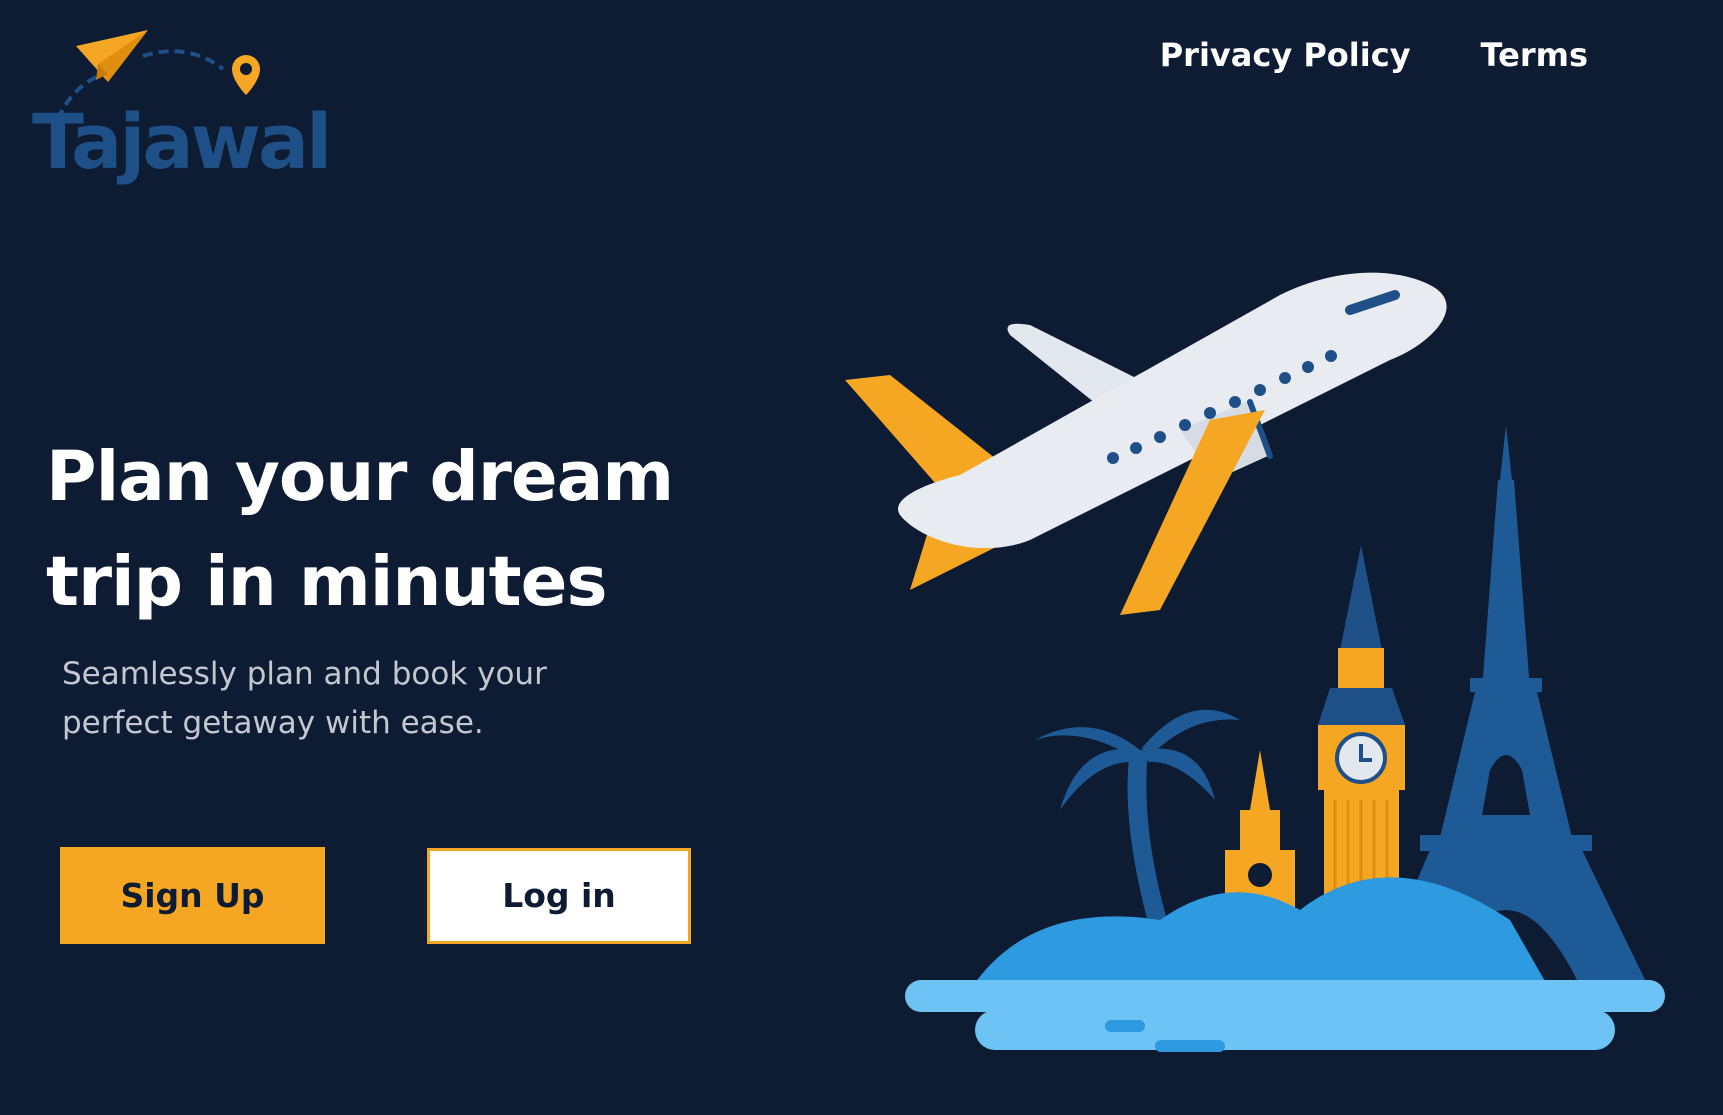 The height and width of the screenshot is (1115, 1723). Describe the element at coordinates (360, 477) in the screenshot. I see `hero-headline-line-1: Plan your dream` at that location.